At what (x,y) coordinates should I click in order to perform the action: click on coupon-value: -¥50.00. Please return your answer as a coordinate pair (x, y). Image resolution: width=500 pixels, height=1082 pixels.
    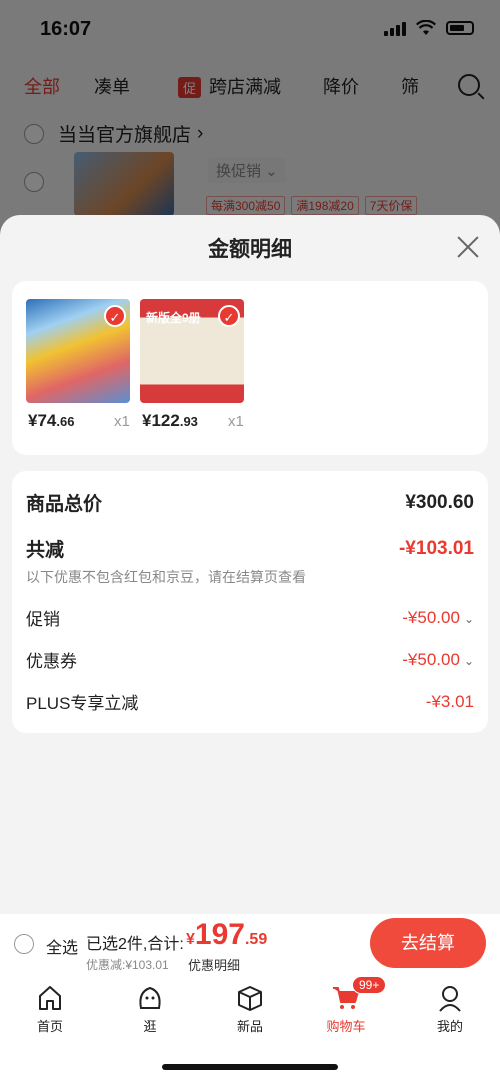
    Looking at the image, I should click on (431, 659).